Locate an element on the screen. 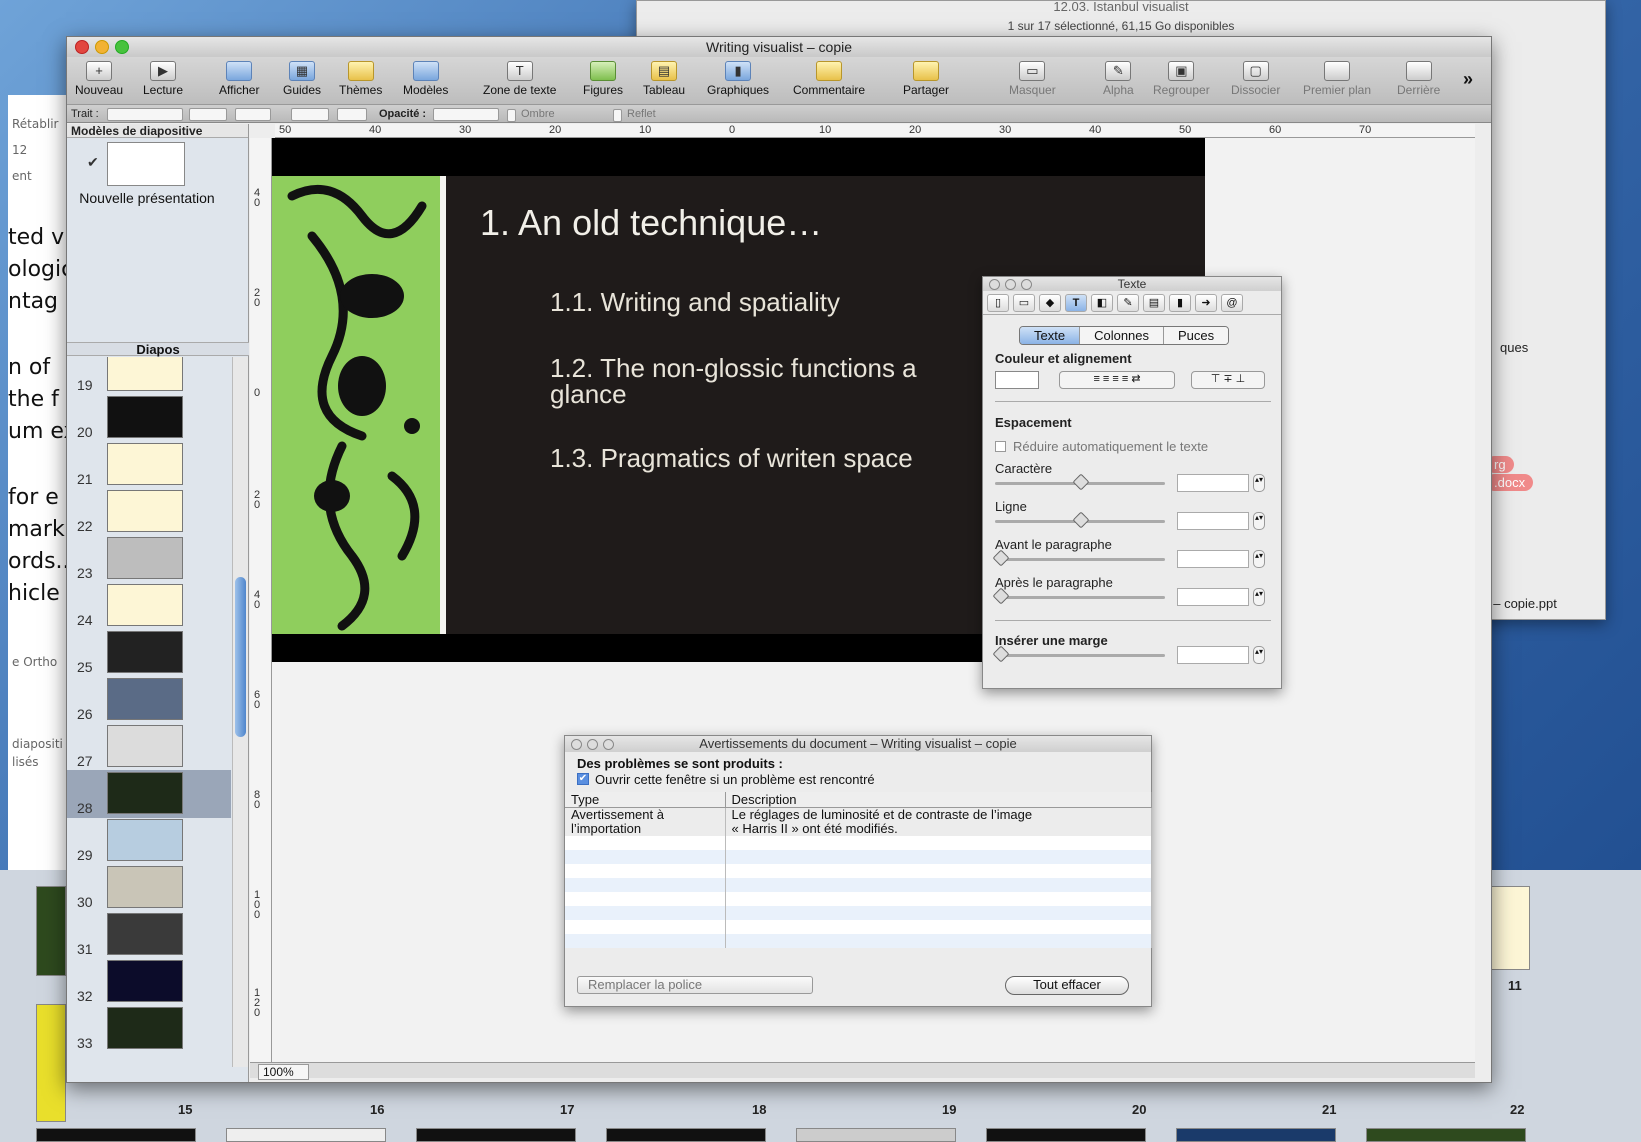 Image resolution: width=1641 pixels, height=1142 pixels. metrics-inspector-icon: ✎ is located at coordinates (1128, 303).